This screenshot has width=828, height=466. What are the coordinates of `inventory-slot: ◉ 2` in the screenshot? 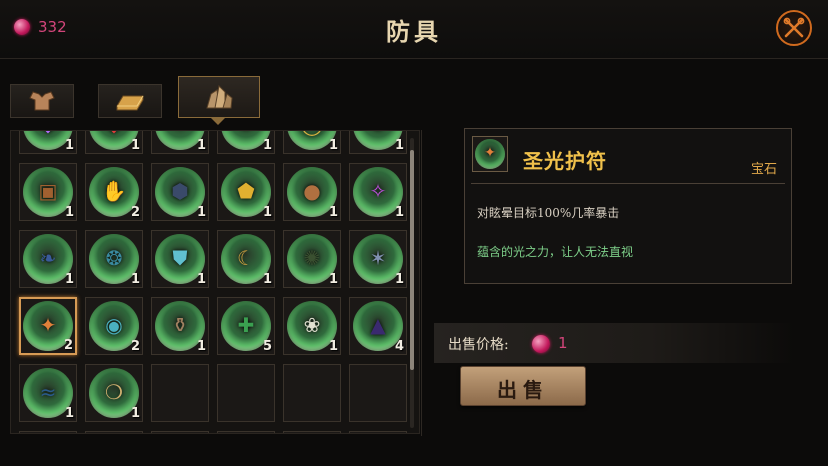 It's located at (114, 326).